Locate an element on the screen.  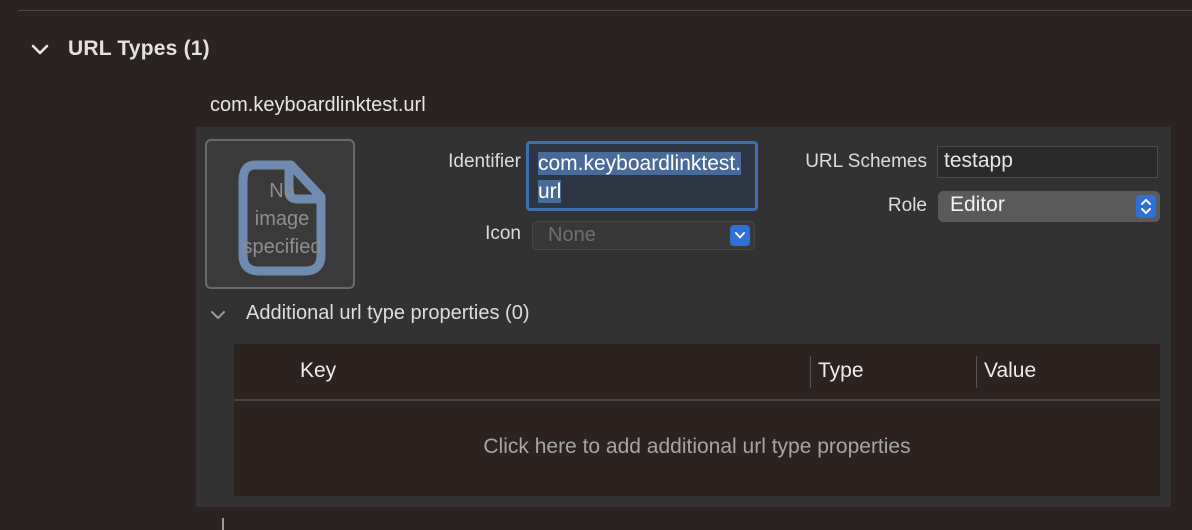
column-key: Key is located at coordinates (318, 371).